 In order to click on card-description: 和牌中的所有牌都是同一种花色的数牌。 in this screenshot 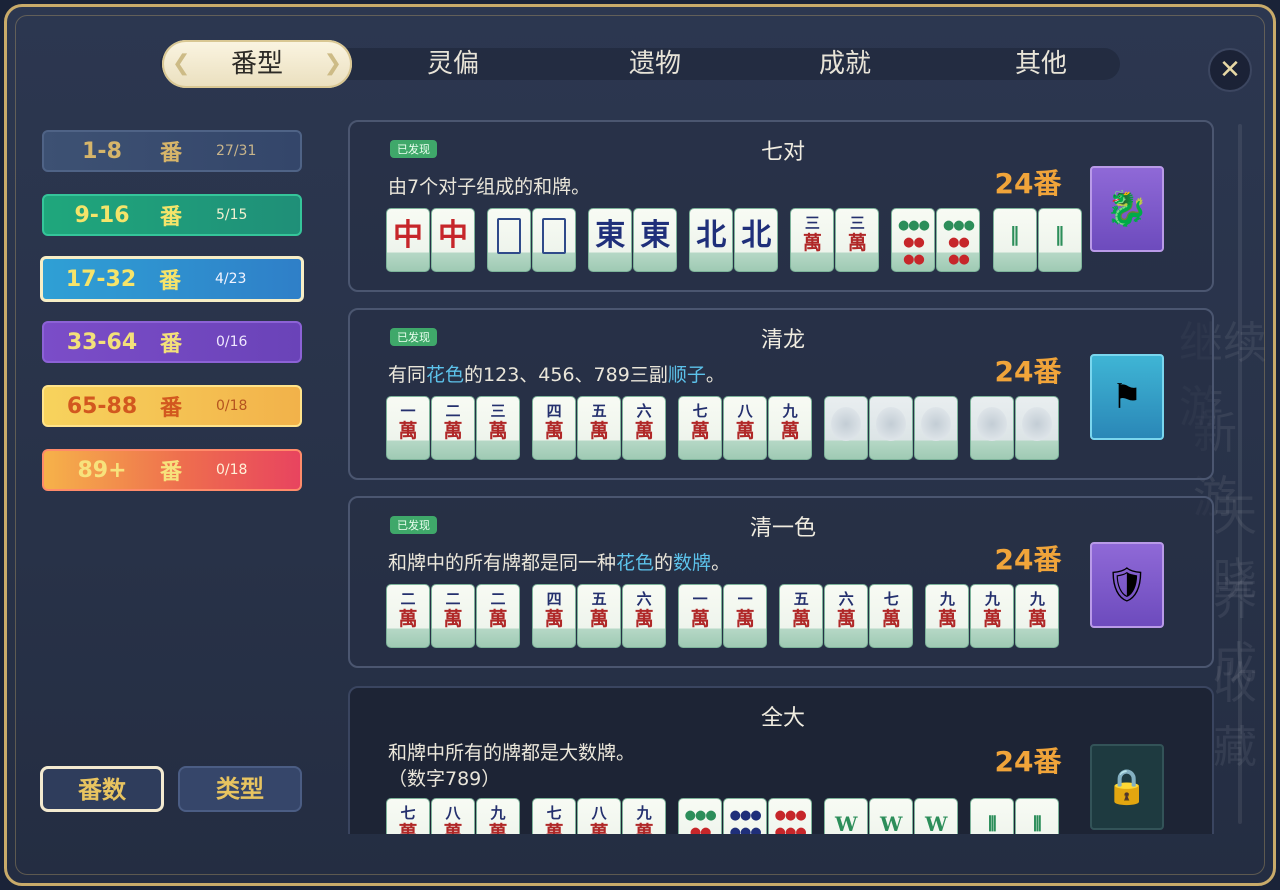, I will do `click(559, 563)`.